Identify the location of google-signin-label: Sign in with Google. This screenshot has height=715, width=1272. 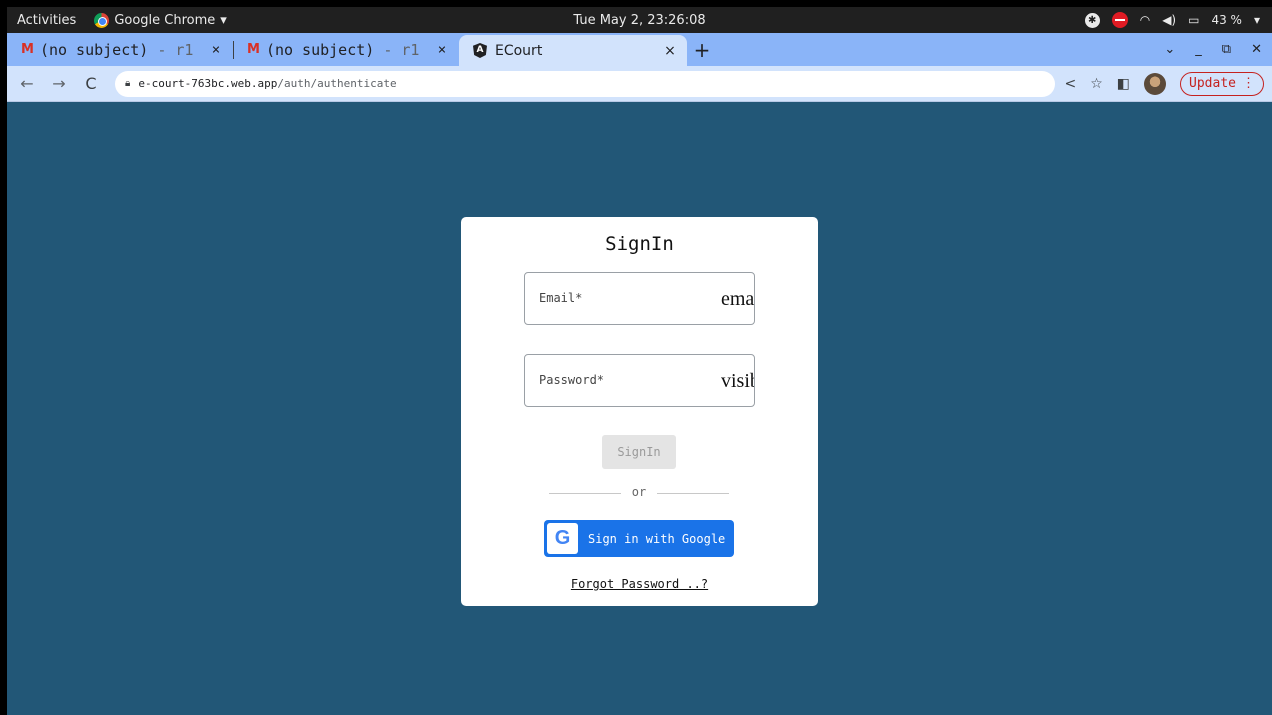
(657, 538).